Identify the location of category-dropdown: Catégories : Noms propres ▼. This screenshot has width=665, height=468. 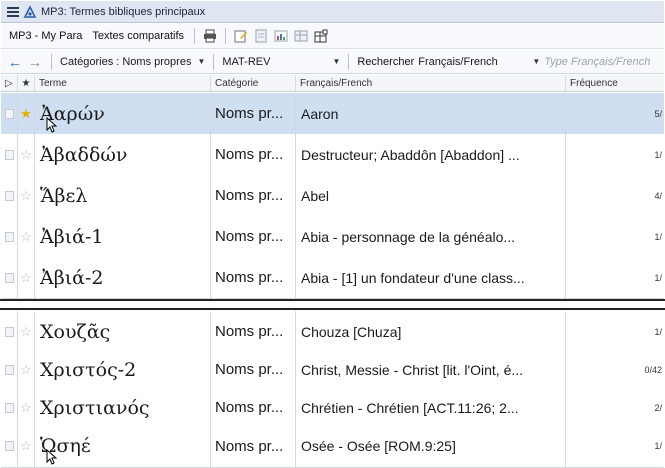
(132, 62).